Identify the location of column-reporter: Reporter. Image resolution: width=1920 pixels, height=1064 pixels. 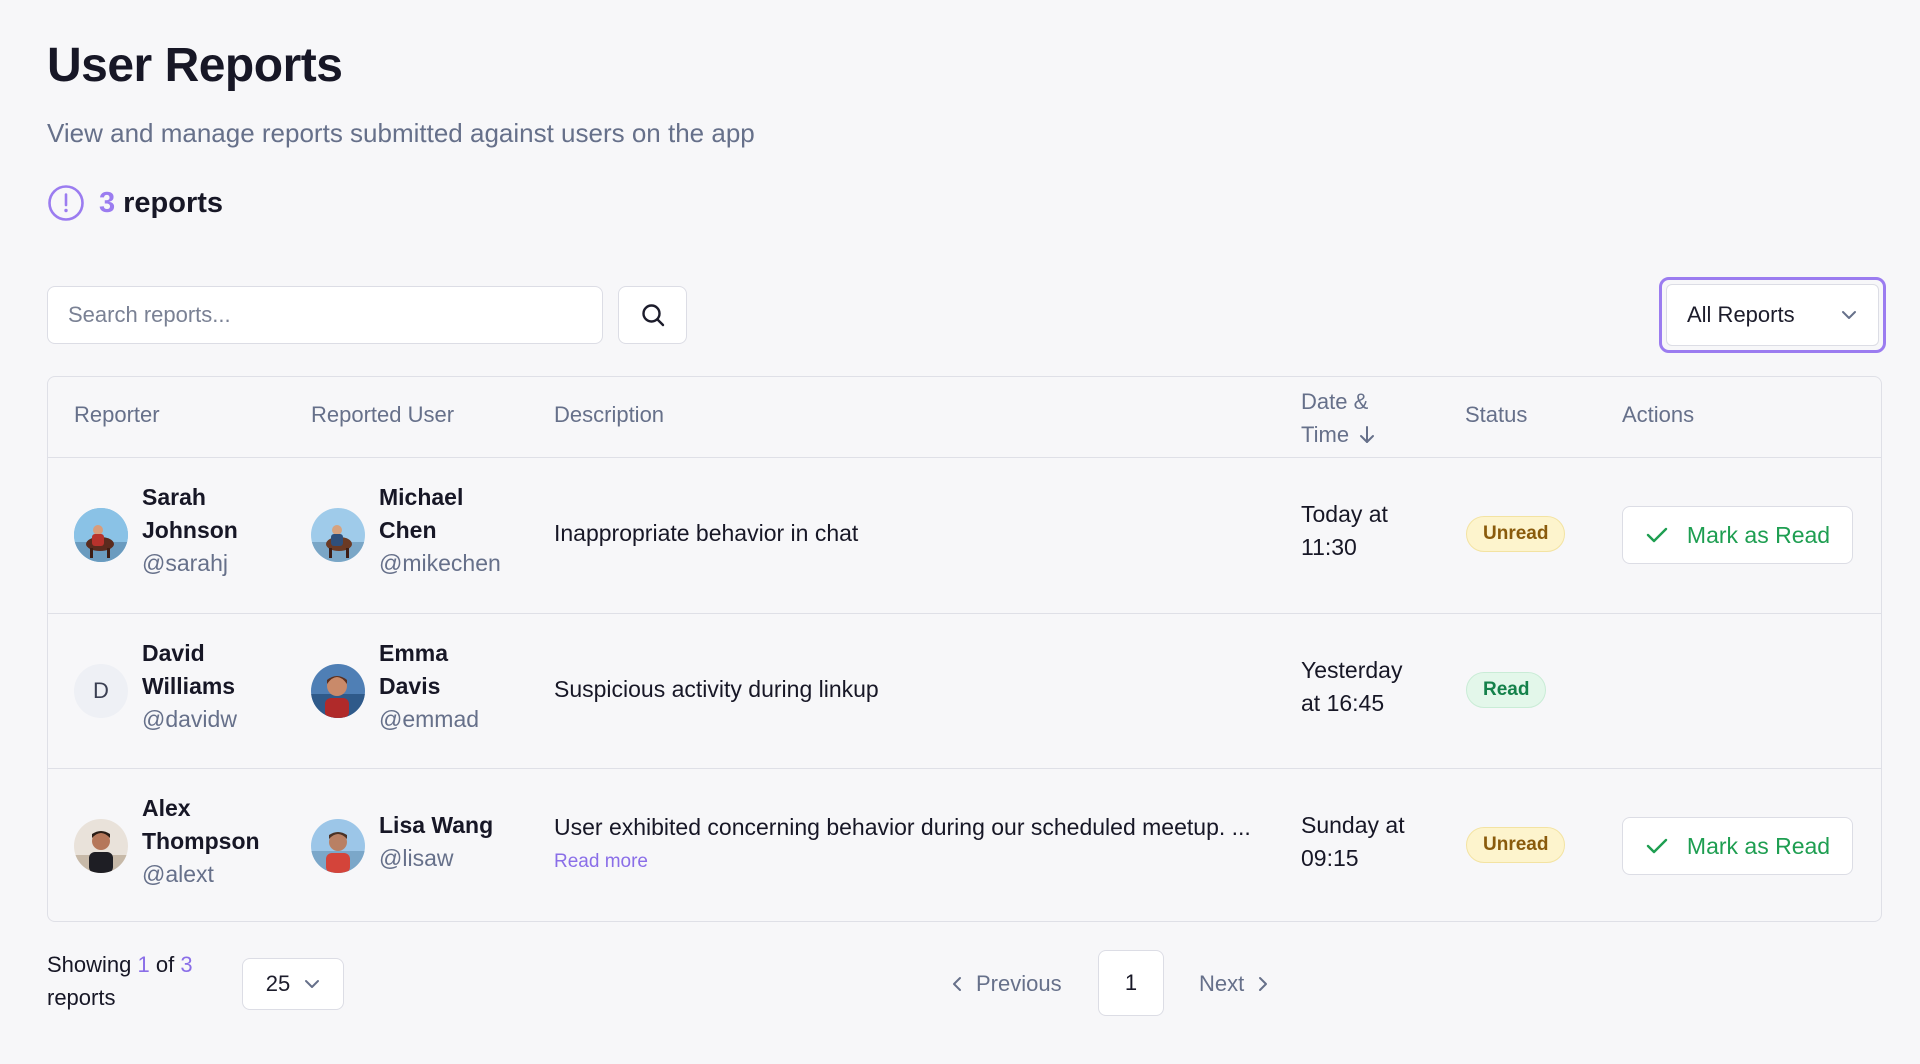
(117, 415).